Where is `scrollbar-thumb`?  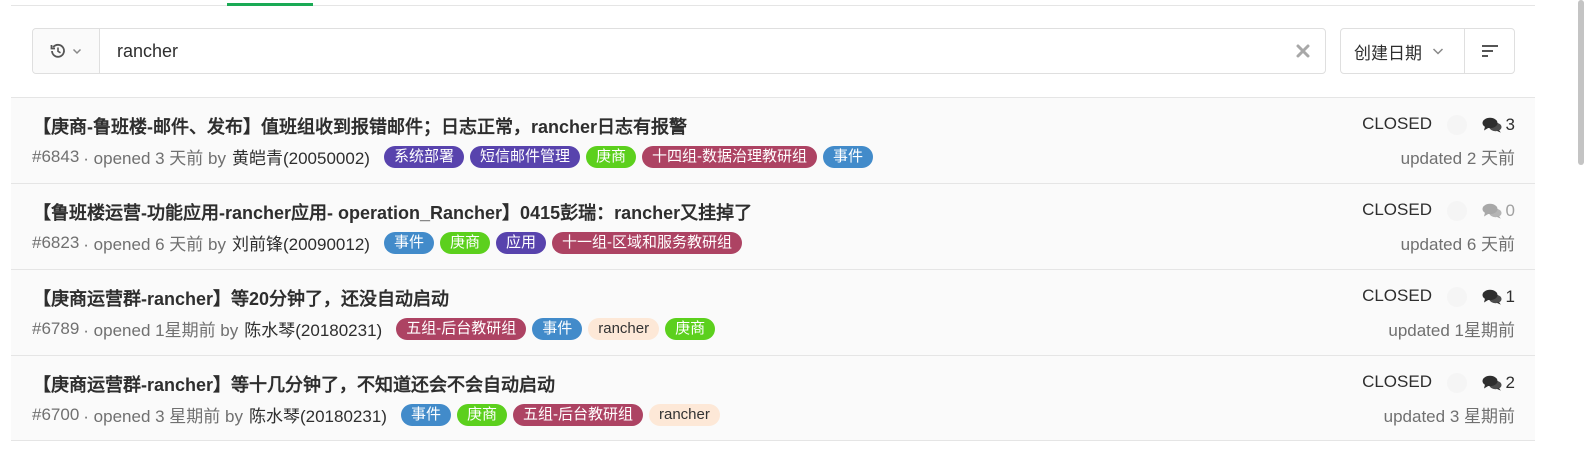 scrollbar-thumb is located at coordinates (1581, 82).